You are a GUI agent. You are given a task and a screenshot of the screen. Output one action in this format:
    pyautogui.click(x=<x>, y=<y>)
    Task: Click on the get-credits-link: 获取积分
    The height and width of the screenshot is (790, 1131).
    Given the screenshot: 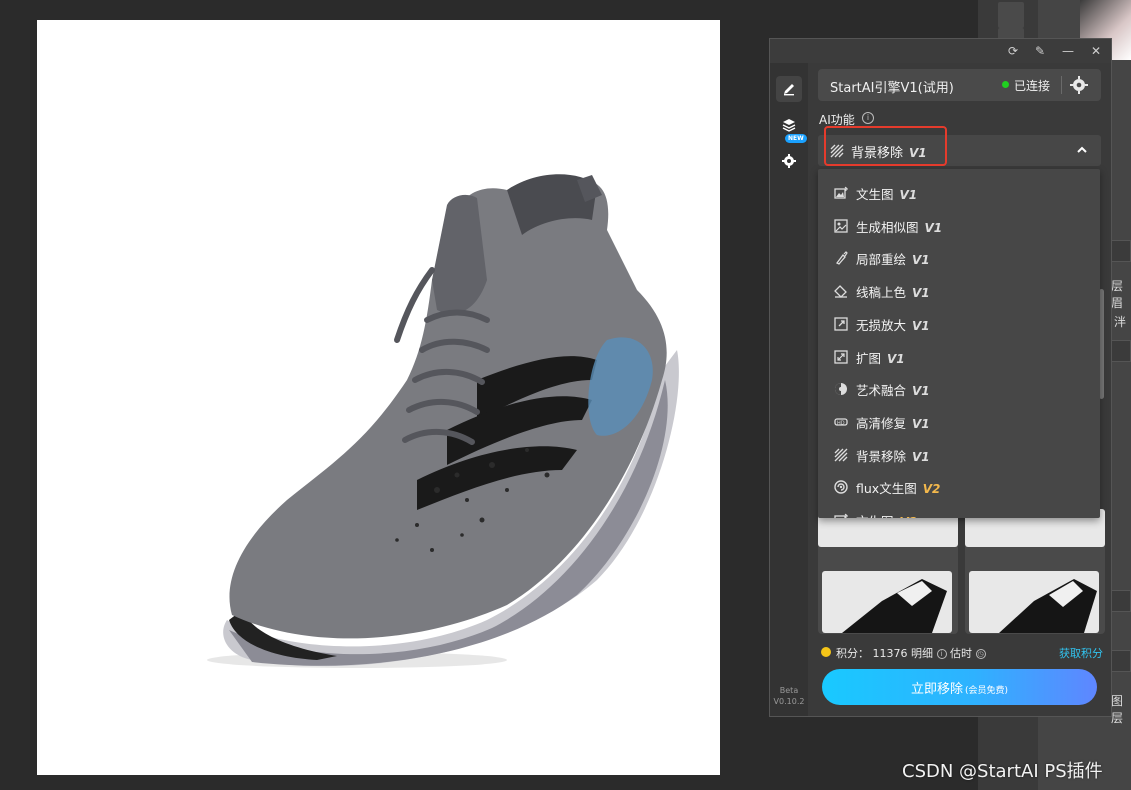 What is the action you would take?
    pyautogui.click(x=1081, y=653)
    